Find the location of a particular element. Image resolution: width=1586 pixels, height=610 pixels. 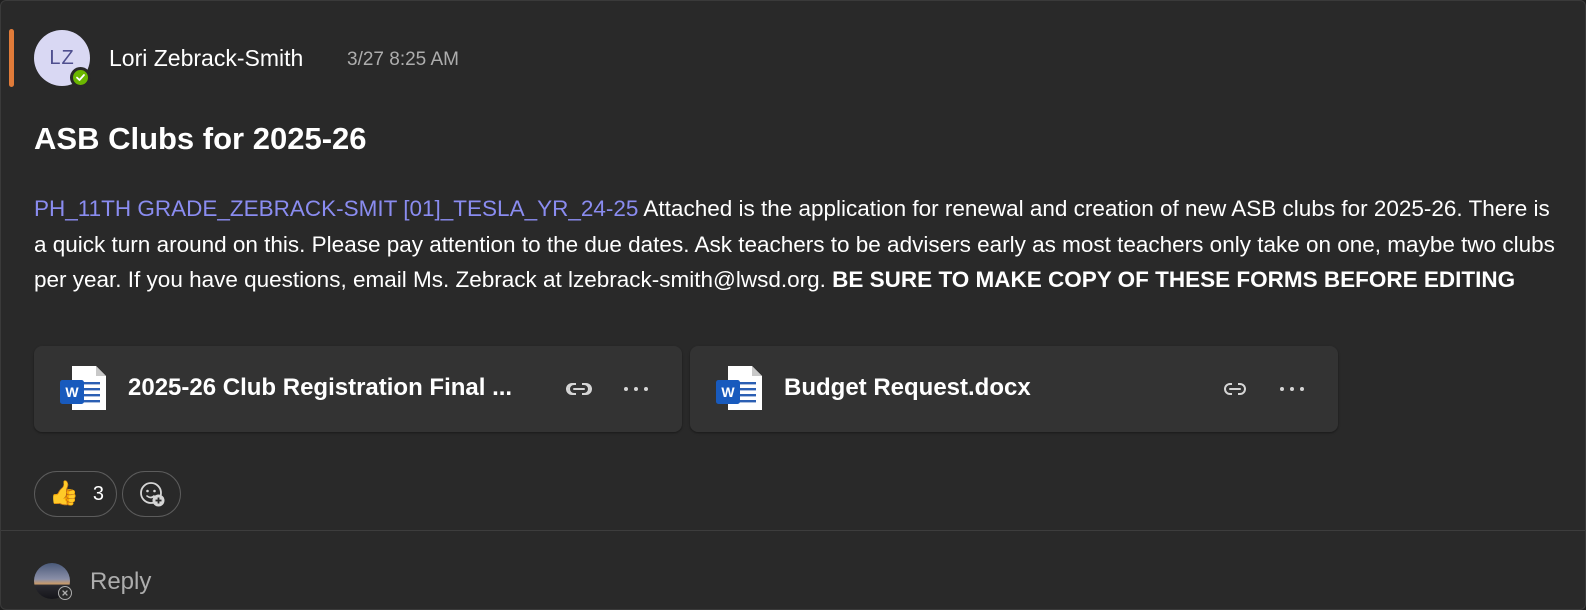

sender-initials: LZ is located at coordinates (62, 57).